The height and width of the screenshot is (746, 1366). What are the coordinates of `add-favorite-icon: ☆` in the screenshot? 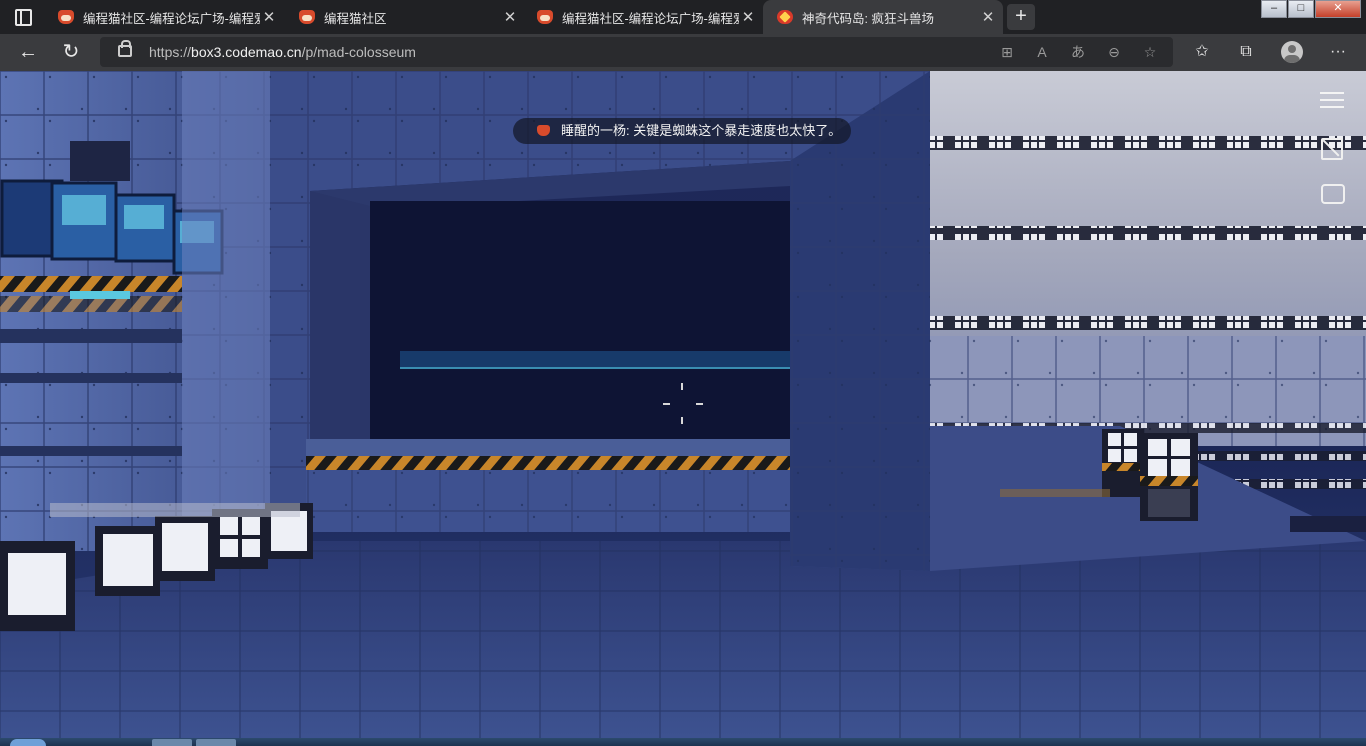 It's located at (1150, 52).